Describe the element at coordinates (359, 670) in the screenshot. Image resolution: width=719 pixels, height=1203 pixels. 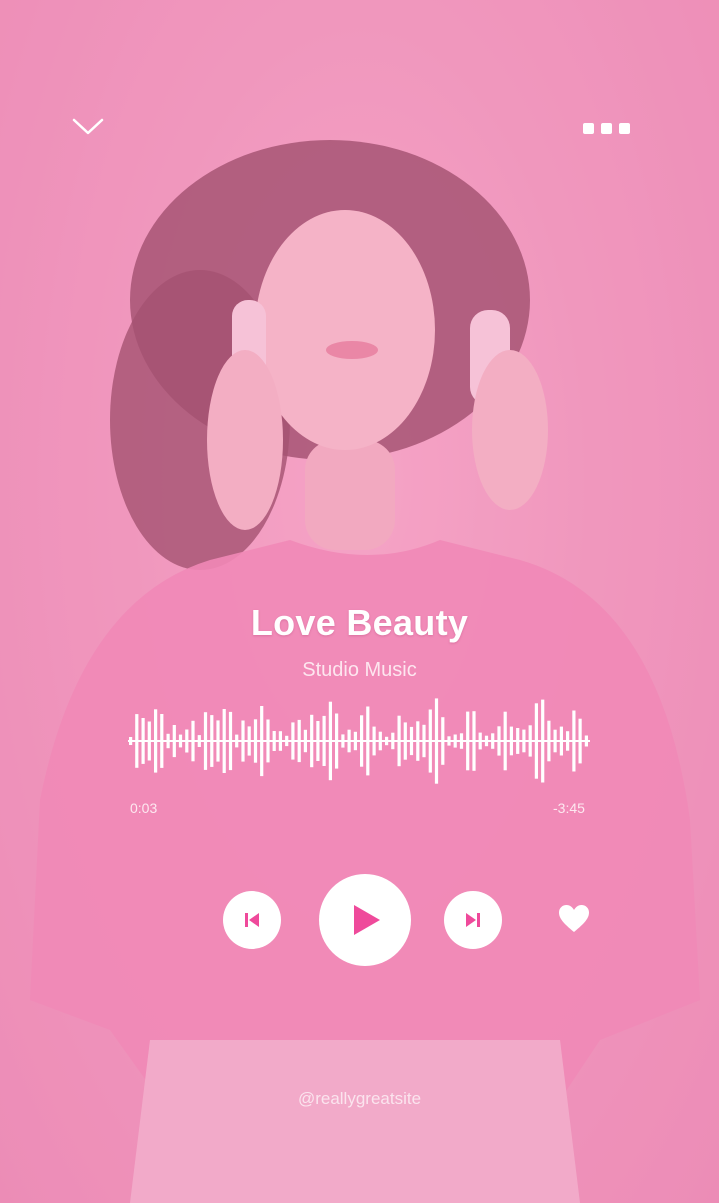
I see `artist-name: Studio Music` at that location.